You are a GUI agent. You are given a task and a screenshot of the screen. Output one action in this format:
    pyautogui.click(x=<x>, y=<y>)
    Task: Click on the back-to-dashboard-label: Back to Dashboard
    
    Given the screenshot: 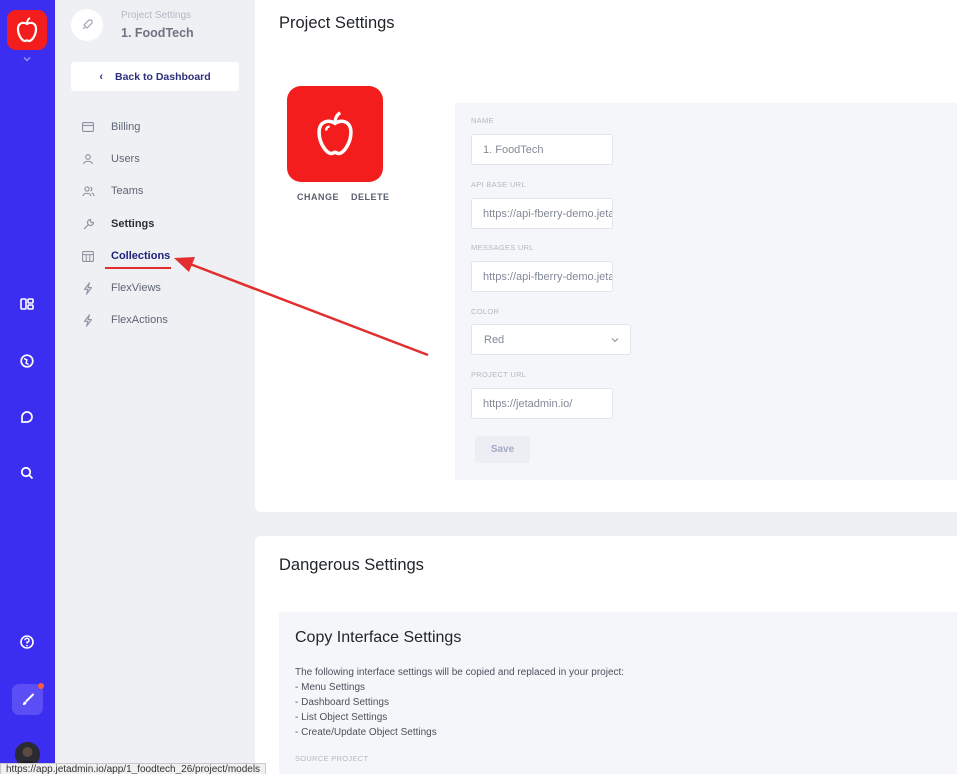 What is the action you would take?
    pyautogui.click(x=162, y=76)
    